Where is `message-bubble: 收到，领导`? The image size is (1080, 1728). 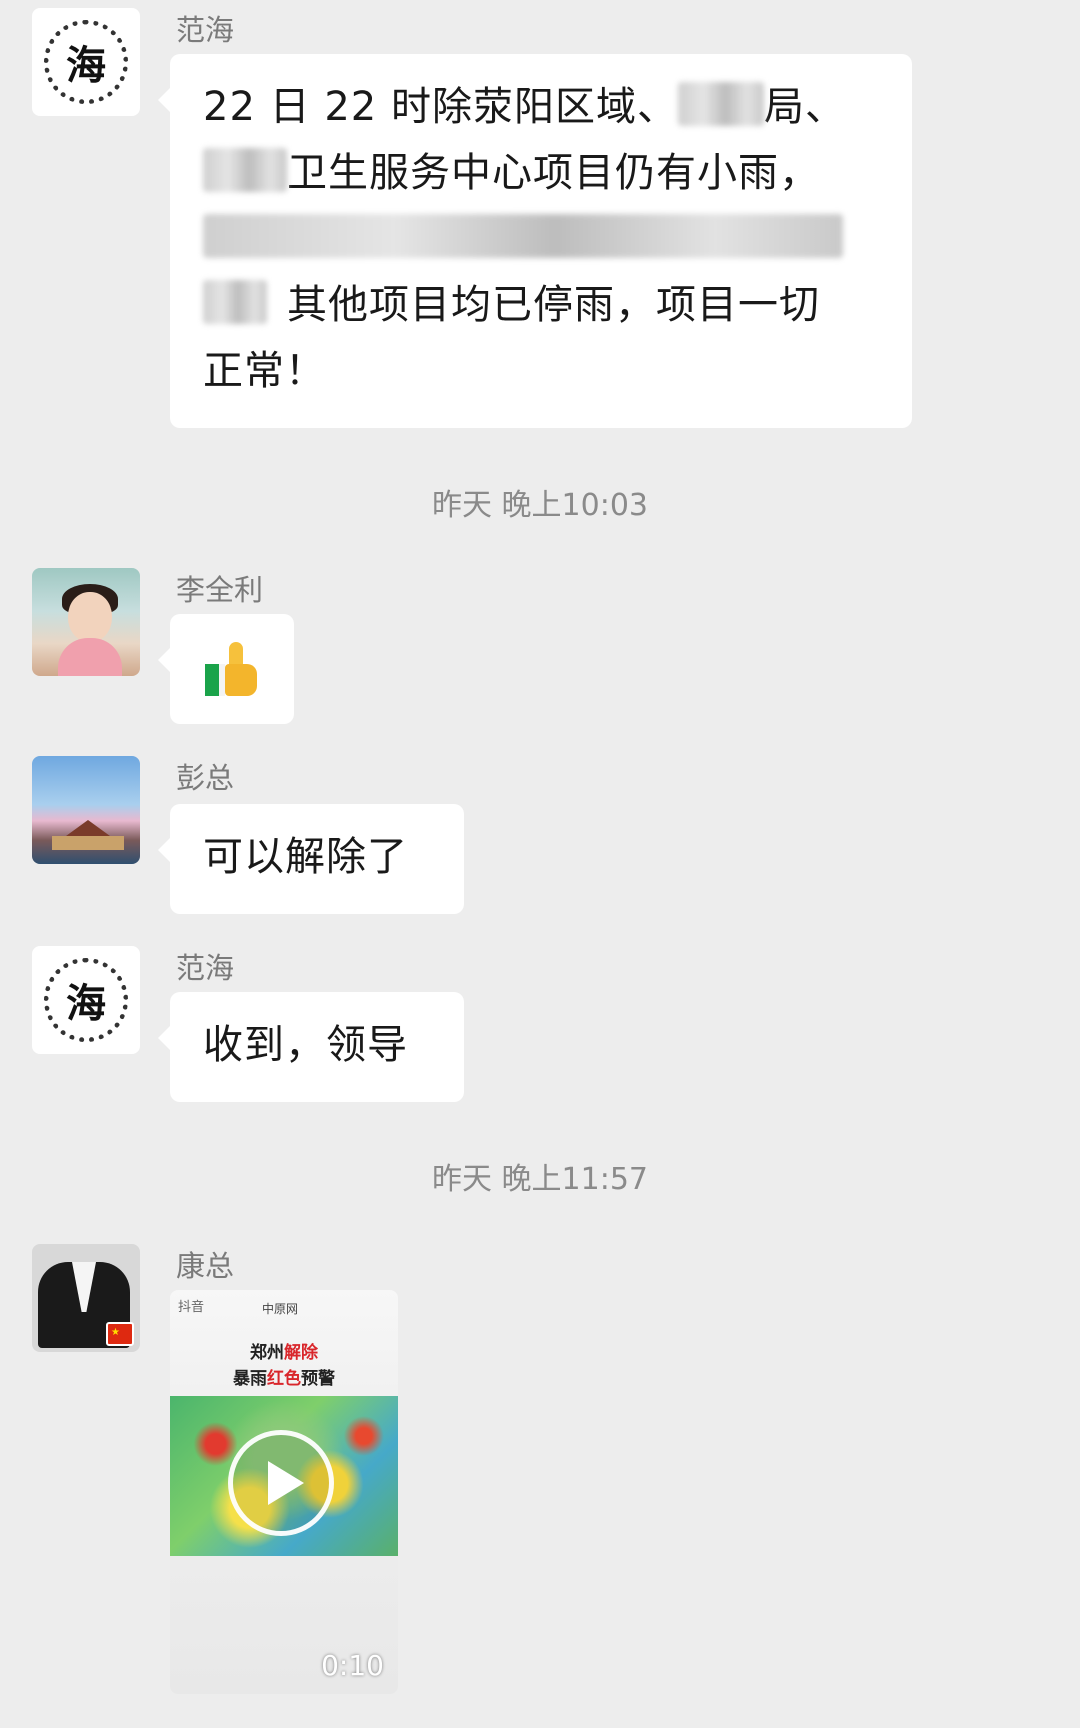
message-bubble: 收到，领导 is located at coordinates (311, 1047).